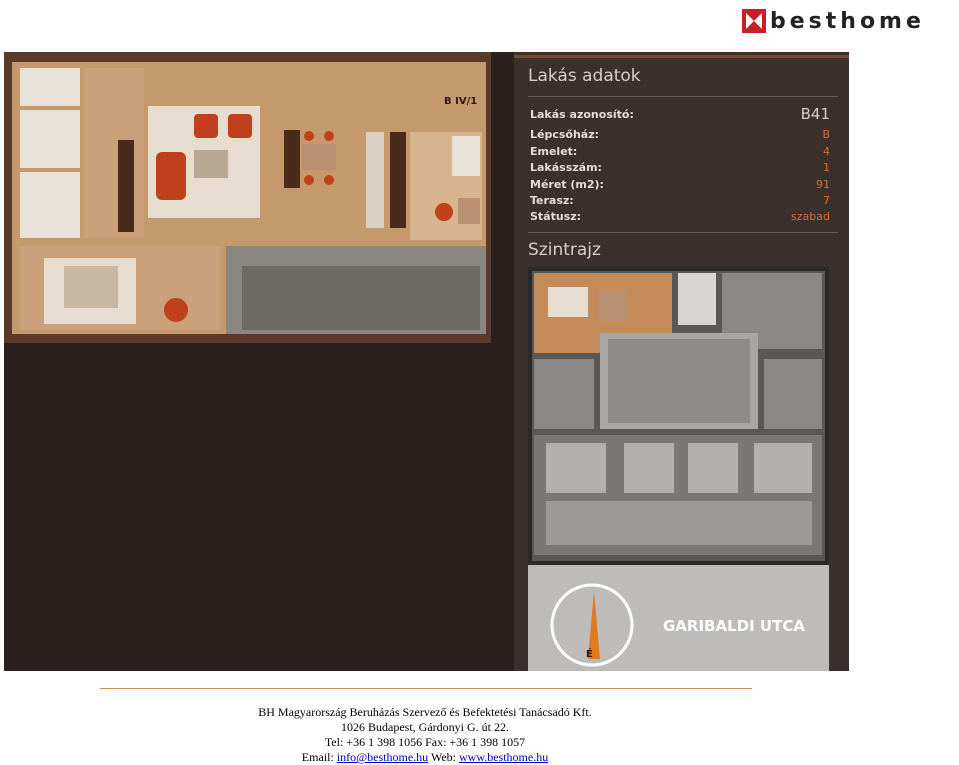 Image resolution: width=959 pixels, height=765 pixels. I want to click on field-label: Lépcsőház:, so click(565, 134).